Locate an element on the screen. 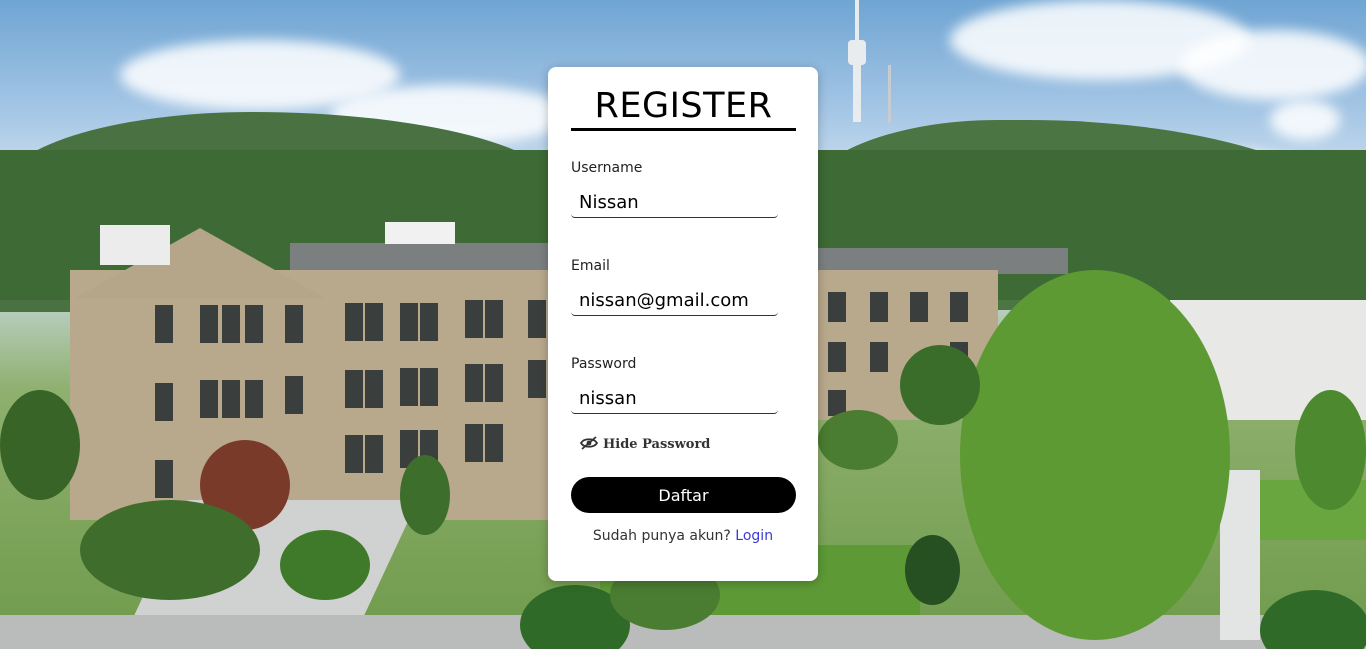 This screenshot has width=1366, height=649. login-link: Login is located at coordinates (754, 536).